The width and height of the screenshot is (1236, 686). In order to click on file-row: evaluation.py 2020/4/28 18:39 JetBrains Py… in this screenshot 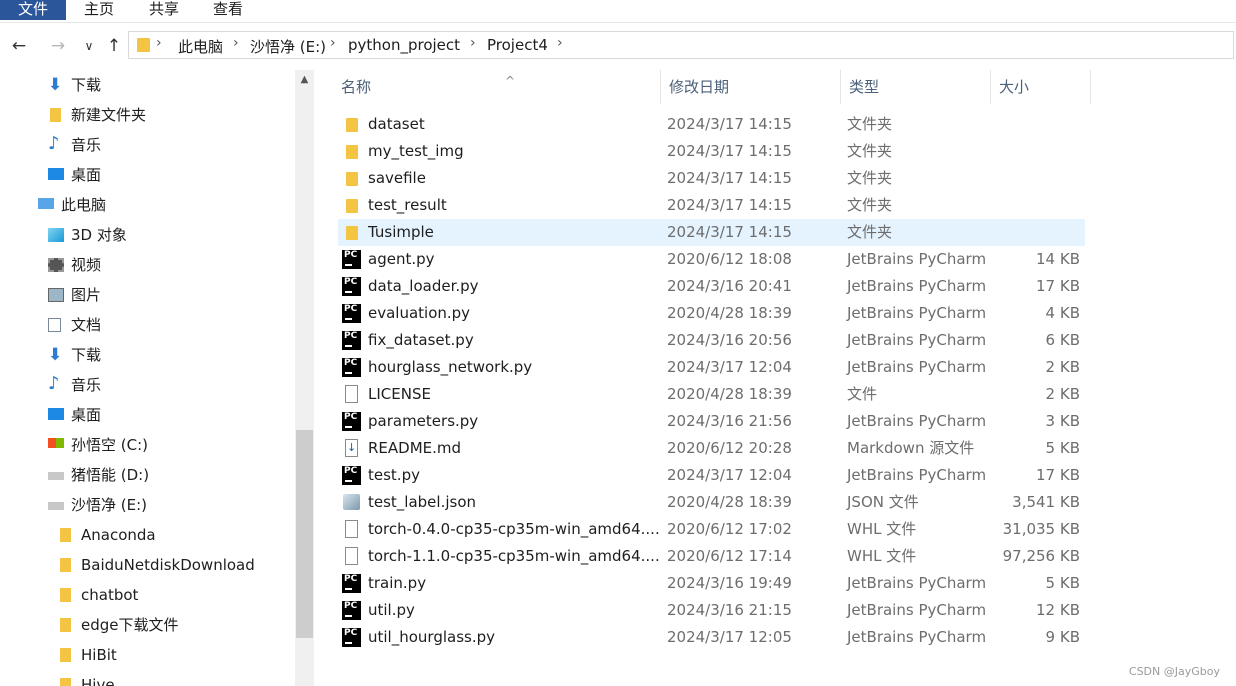, I will do `click(711, 313)`.